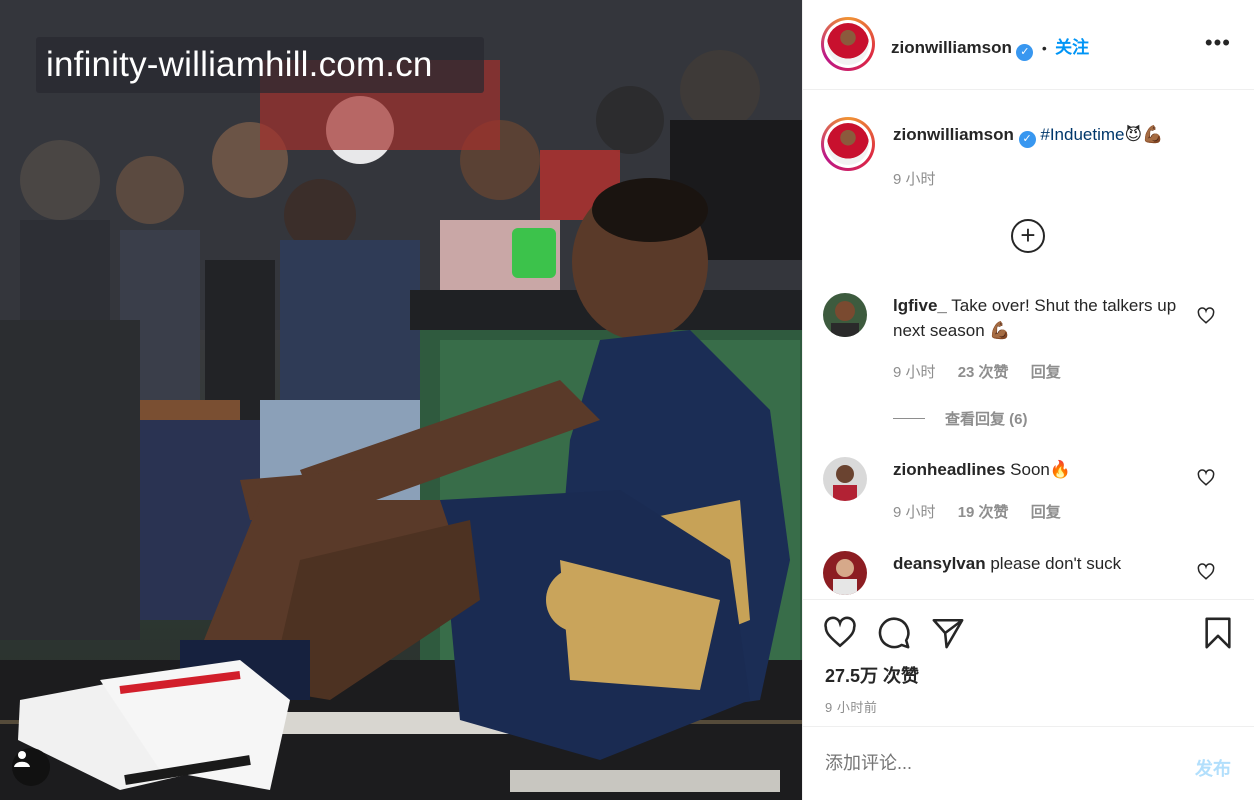 Image resolution: width=1254 pixels, height=800 pixels. I want to click on view-replies-label: 查看回复 (6), so click(986, 419).